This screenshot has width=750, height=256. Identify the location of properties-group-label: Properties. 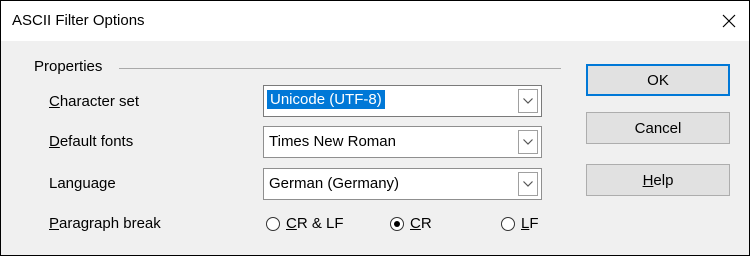
(68, 66).